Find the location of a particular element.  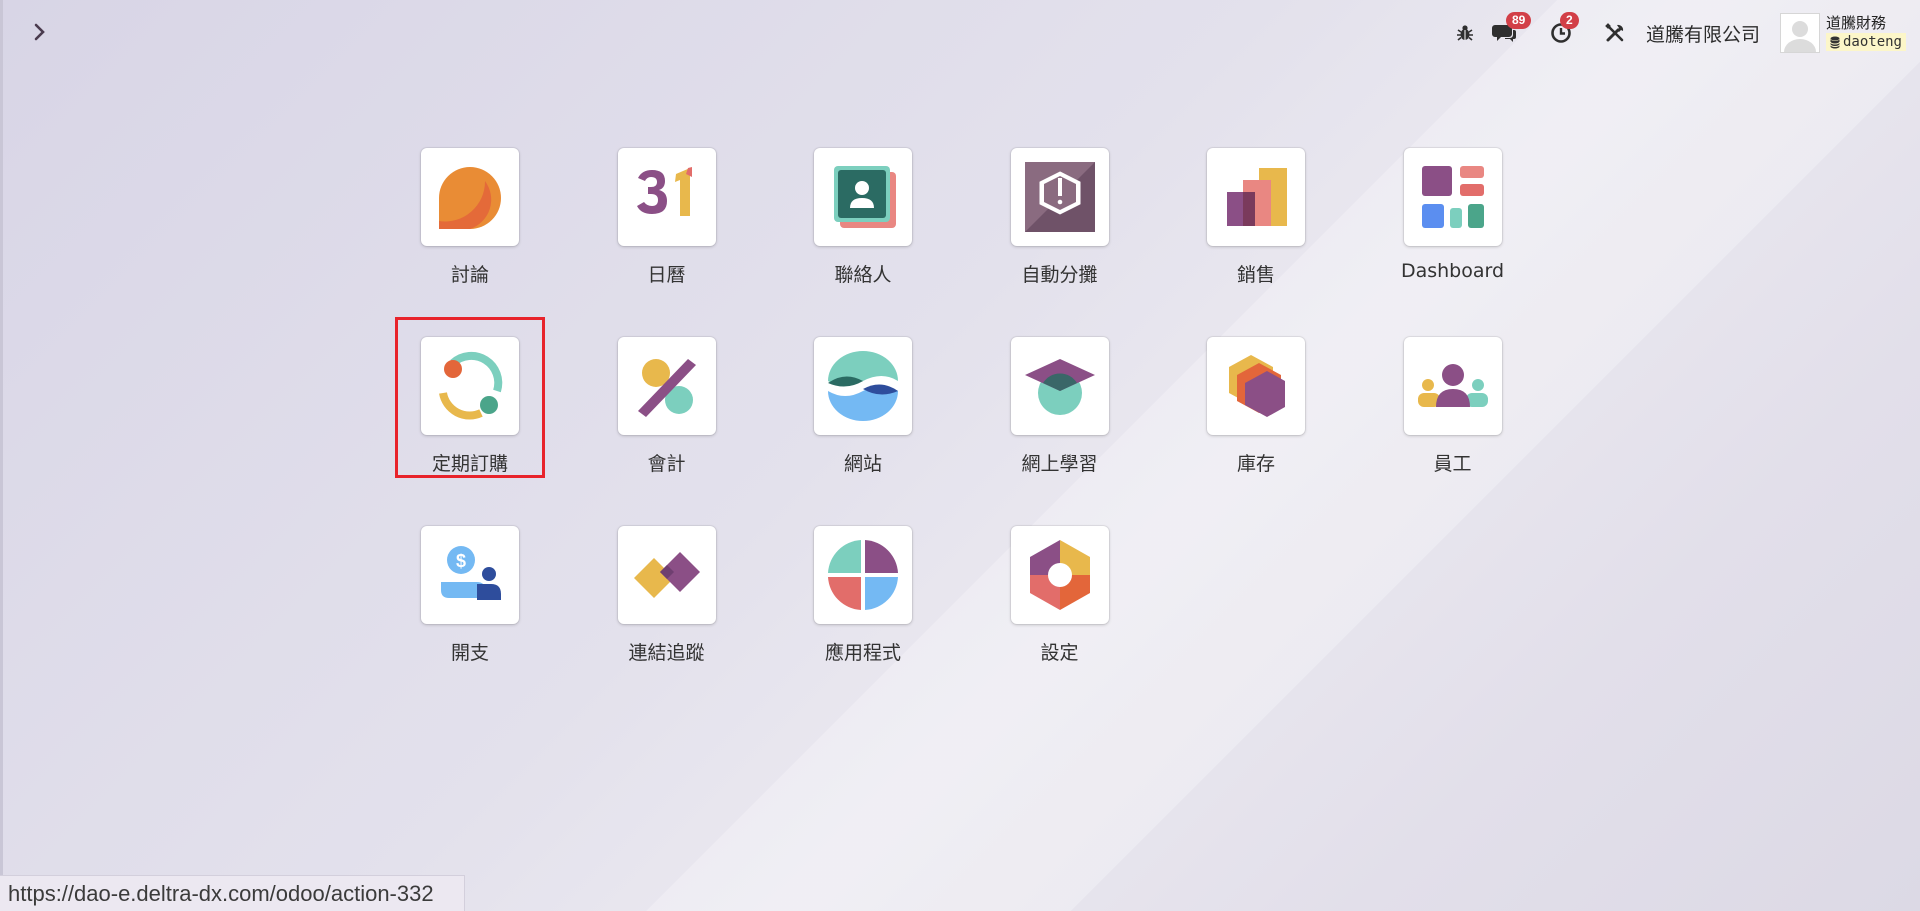

bug-icon is located at coordinates (1464, 33).